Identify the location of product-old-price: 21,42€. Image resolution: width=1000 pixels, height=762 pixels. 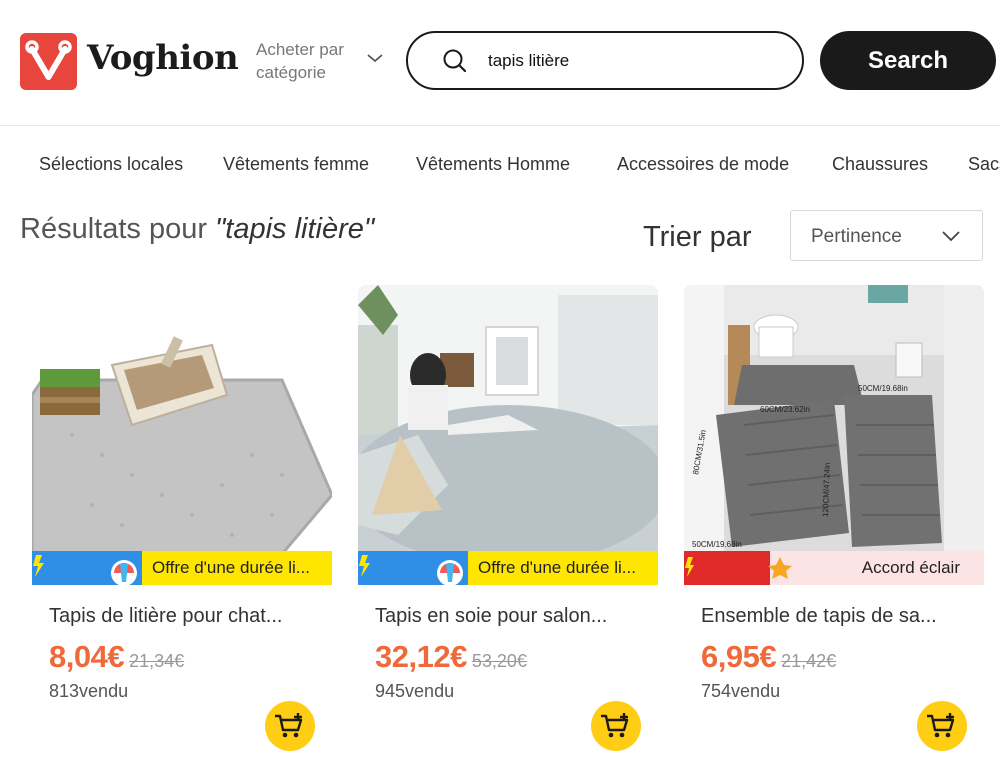
(809, 661).